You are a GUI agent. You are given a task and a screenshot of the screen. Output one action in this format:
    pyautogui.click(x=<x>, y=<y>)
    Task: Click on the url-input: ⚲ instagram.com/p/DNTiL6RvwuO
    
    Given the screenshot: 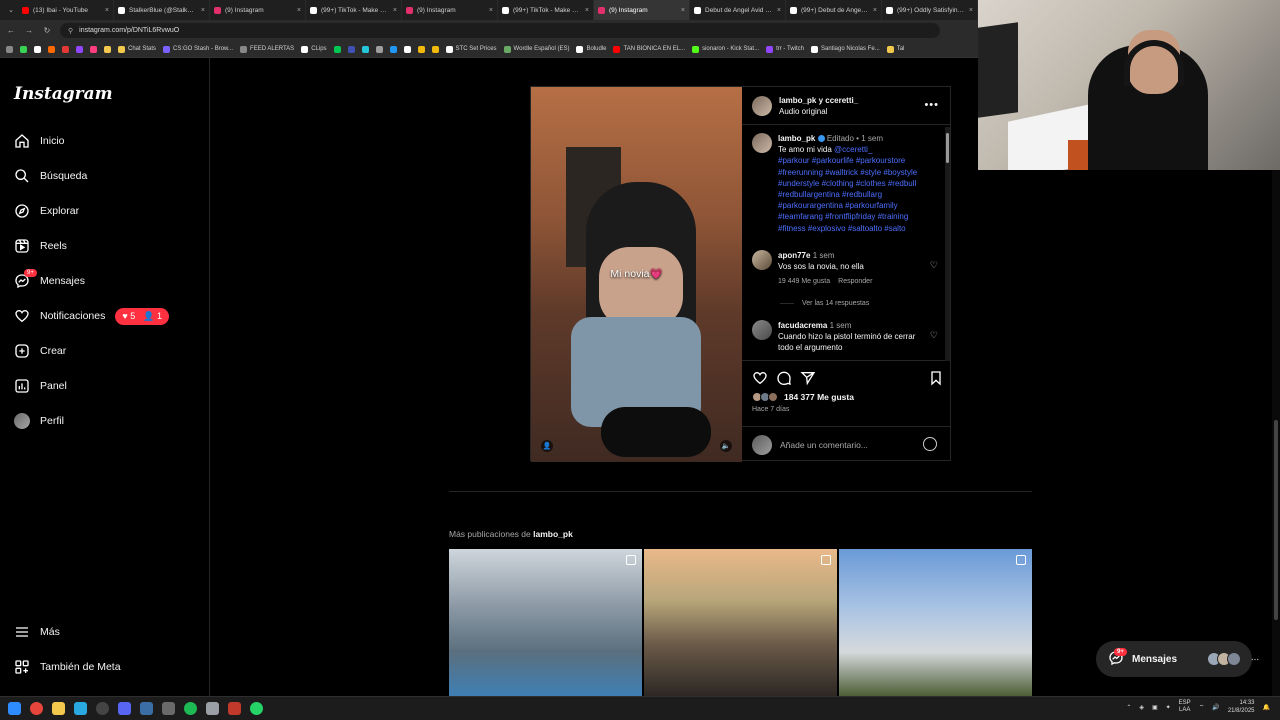 What is the action you would take?
    pyautogui.click(x=500, y=30)
    